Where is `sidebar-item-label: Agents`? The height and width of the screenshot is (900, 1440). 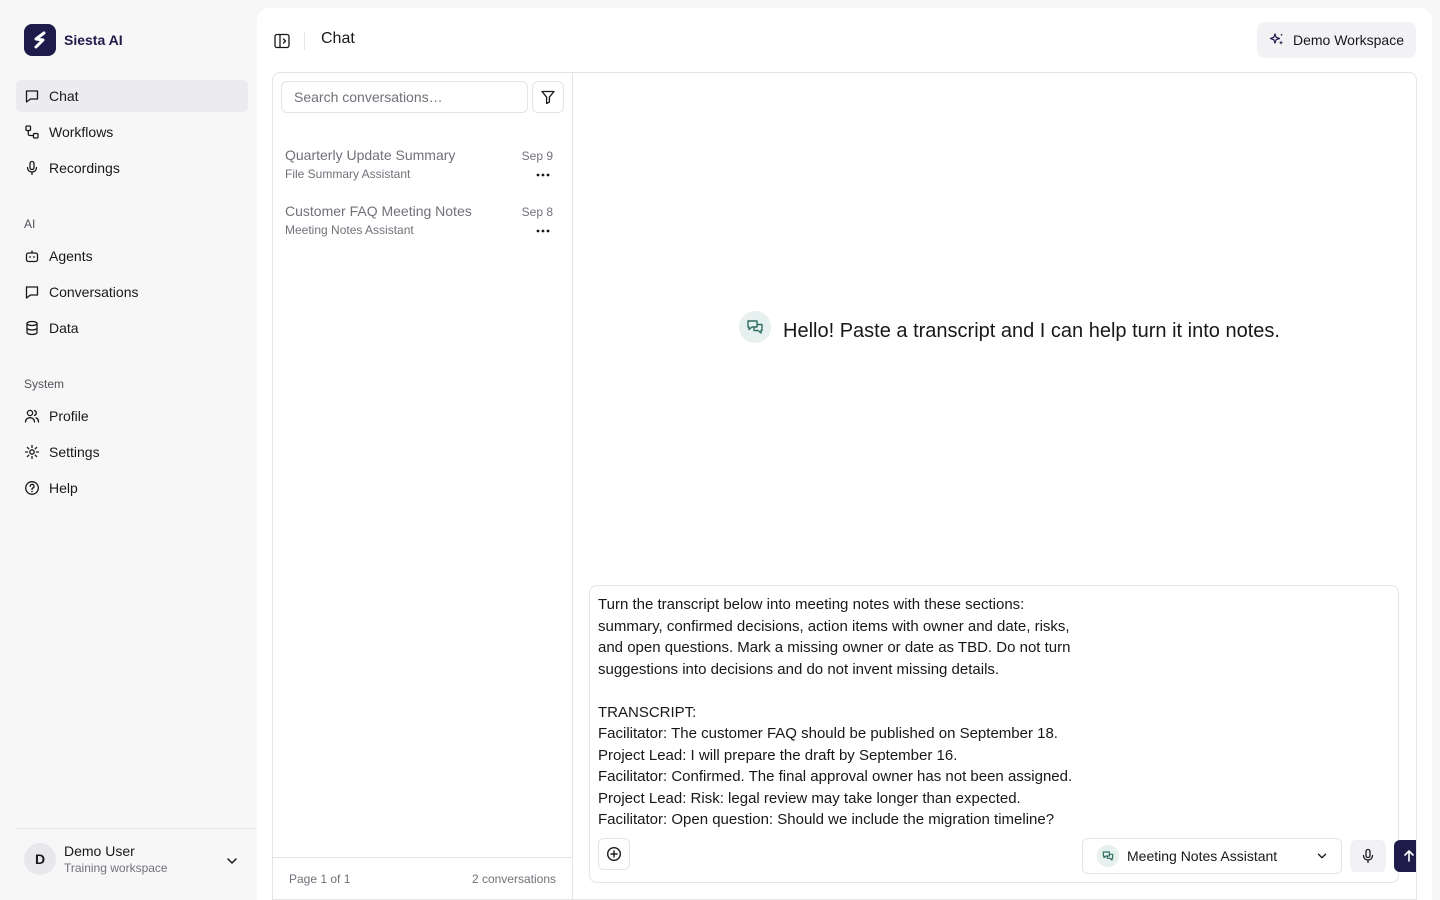 sidebar-item-label: Agents is located at coordinates (71, 256).